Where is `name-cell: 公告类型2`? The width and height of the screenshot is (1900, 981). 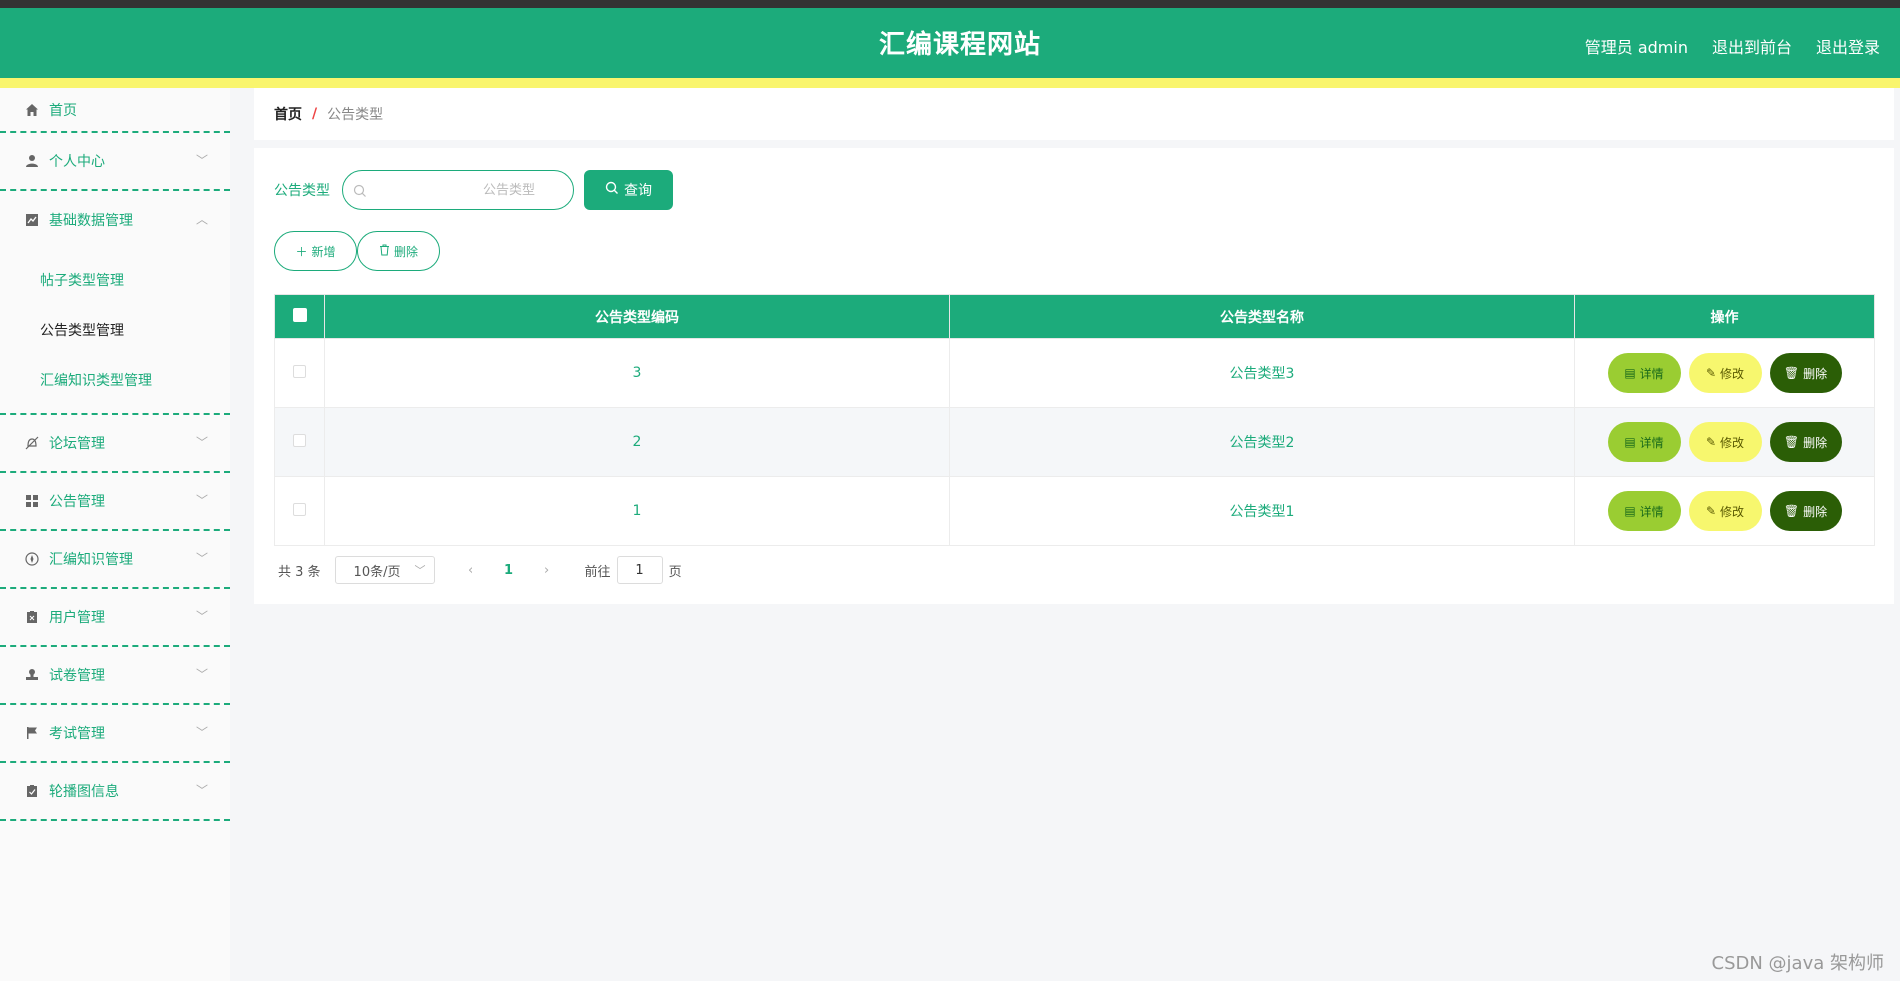 name-cell: 公告类型2 is located at coordinates (1262, 442).